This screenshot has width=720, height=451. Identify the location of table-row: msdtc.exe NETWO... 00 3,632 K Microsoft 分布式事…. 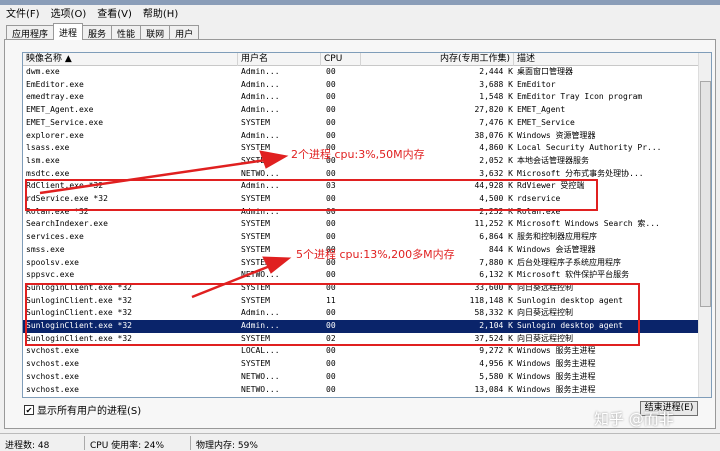
(361, 174).